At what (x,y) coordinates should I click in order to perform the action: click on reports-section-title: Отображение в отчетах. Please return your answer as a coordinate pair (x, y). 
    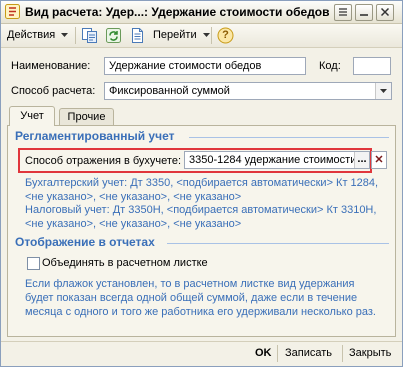
    Looking at the image, I should click on (85, 242).